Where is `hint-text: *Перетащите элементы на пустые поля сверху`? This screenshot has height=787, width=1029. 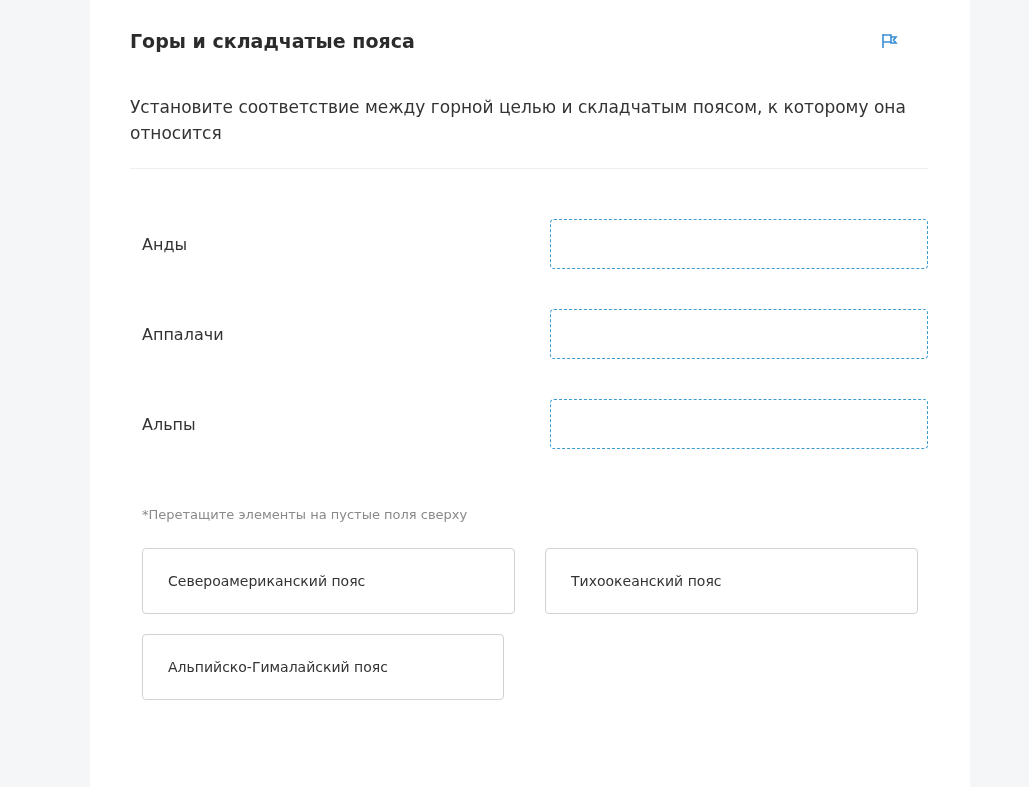 hint-text: *Перетащите элементы на пустые поля сверху is located at coordinates (305, 514).